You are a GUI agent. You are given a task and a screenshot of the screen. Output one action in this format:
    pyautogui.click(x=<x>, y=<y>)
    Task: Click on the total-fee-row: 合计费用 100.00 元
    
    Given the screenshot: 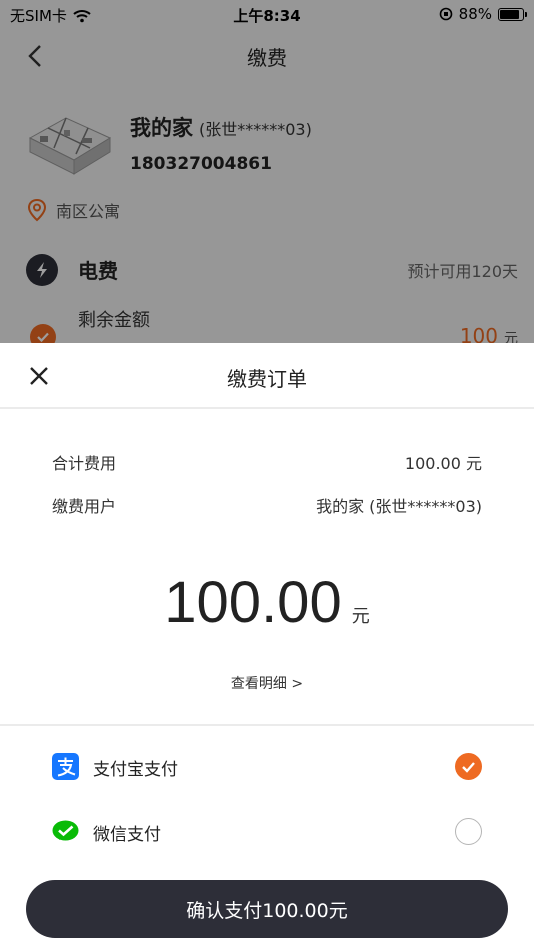 What is the action you would take?
    pyautogui.click(x=267, y=462)
    